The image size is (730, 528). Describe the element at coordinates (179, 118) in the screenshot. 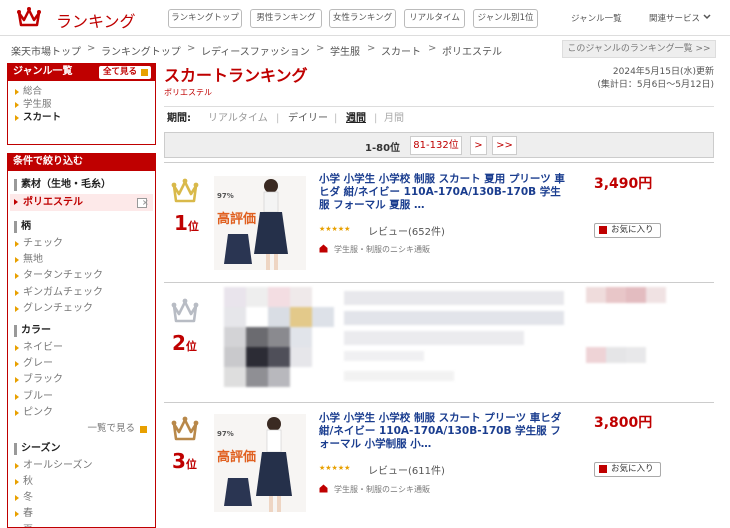

I see `period-label: 期間:` at that location.